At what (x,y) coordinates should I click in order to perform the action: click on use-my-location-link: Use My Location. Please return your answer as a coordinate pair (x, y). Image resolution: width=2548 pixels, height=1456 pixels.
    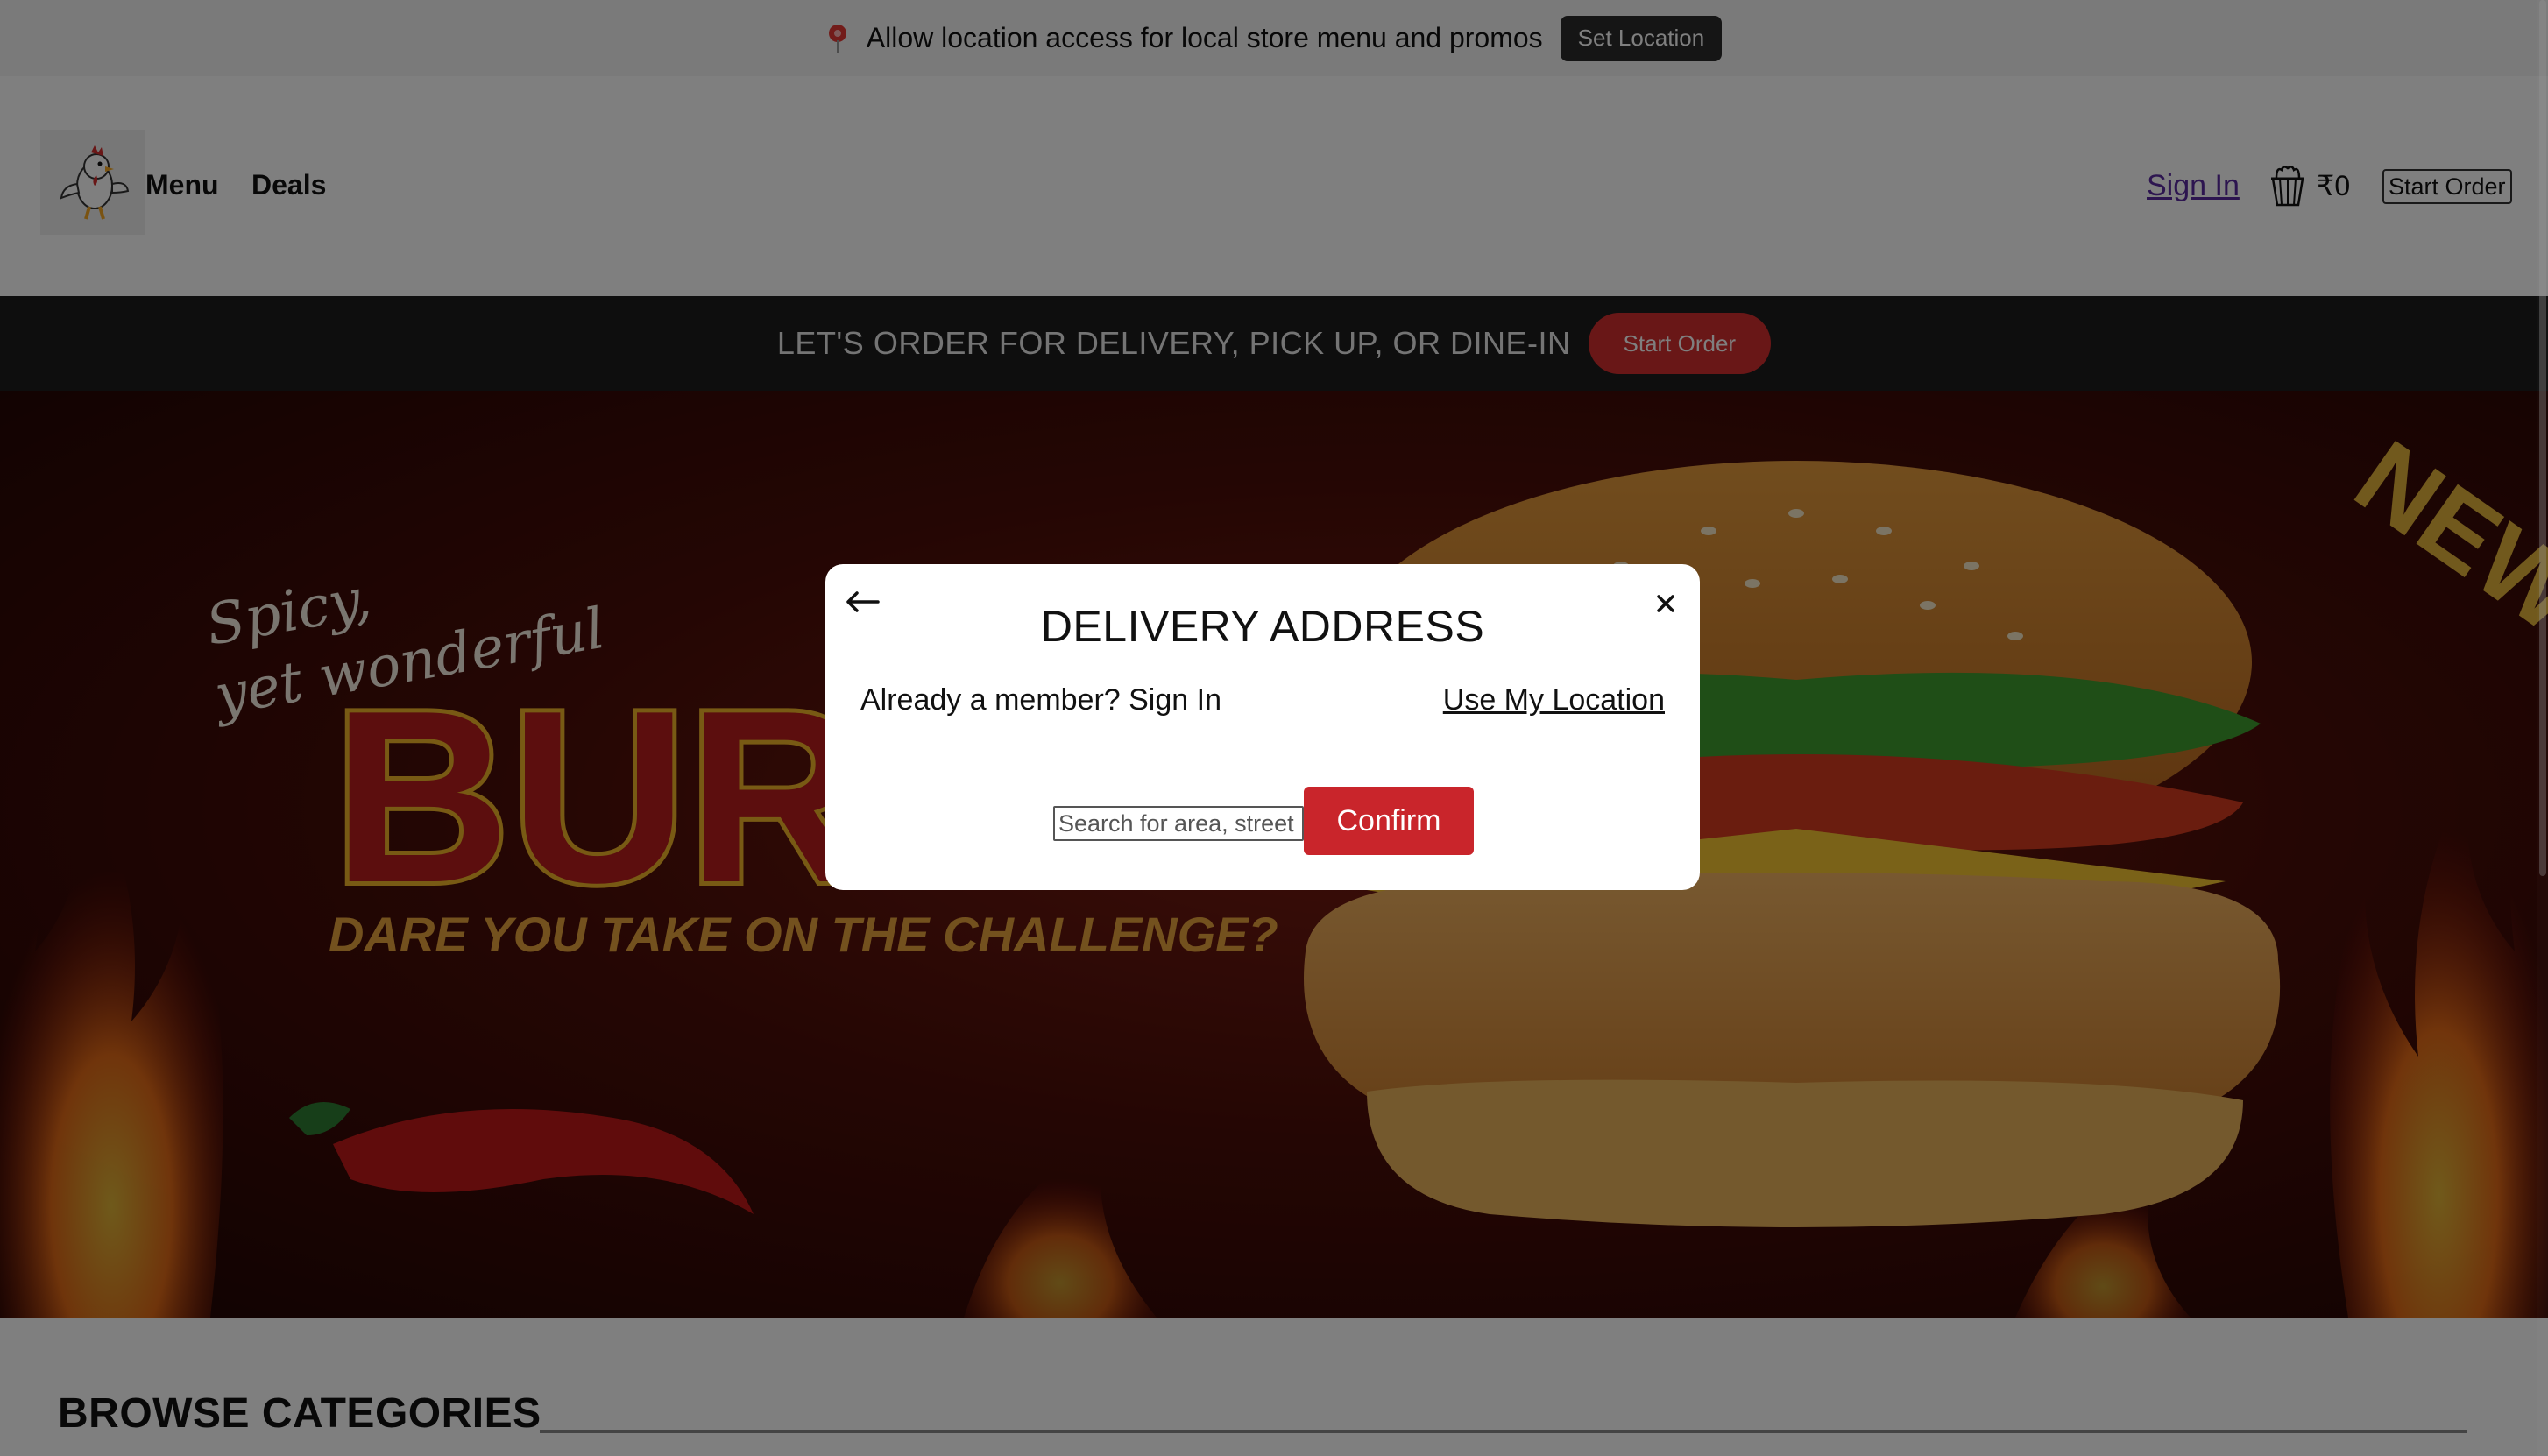
    Looking at the image, I should click on (1554, 700).